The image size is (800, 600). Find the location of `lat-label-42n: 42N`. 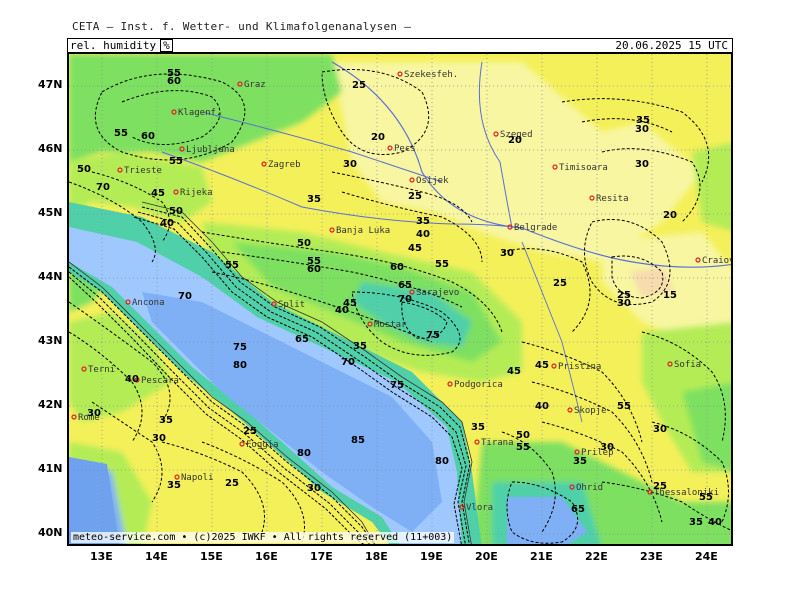

lat-label-42n: 42N is located at coordinates (50, 404).